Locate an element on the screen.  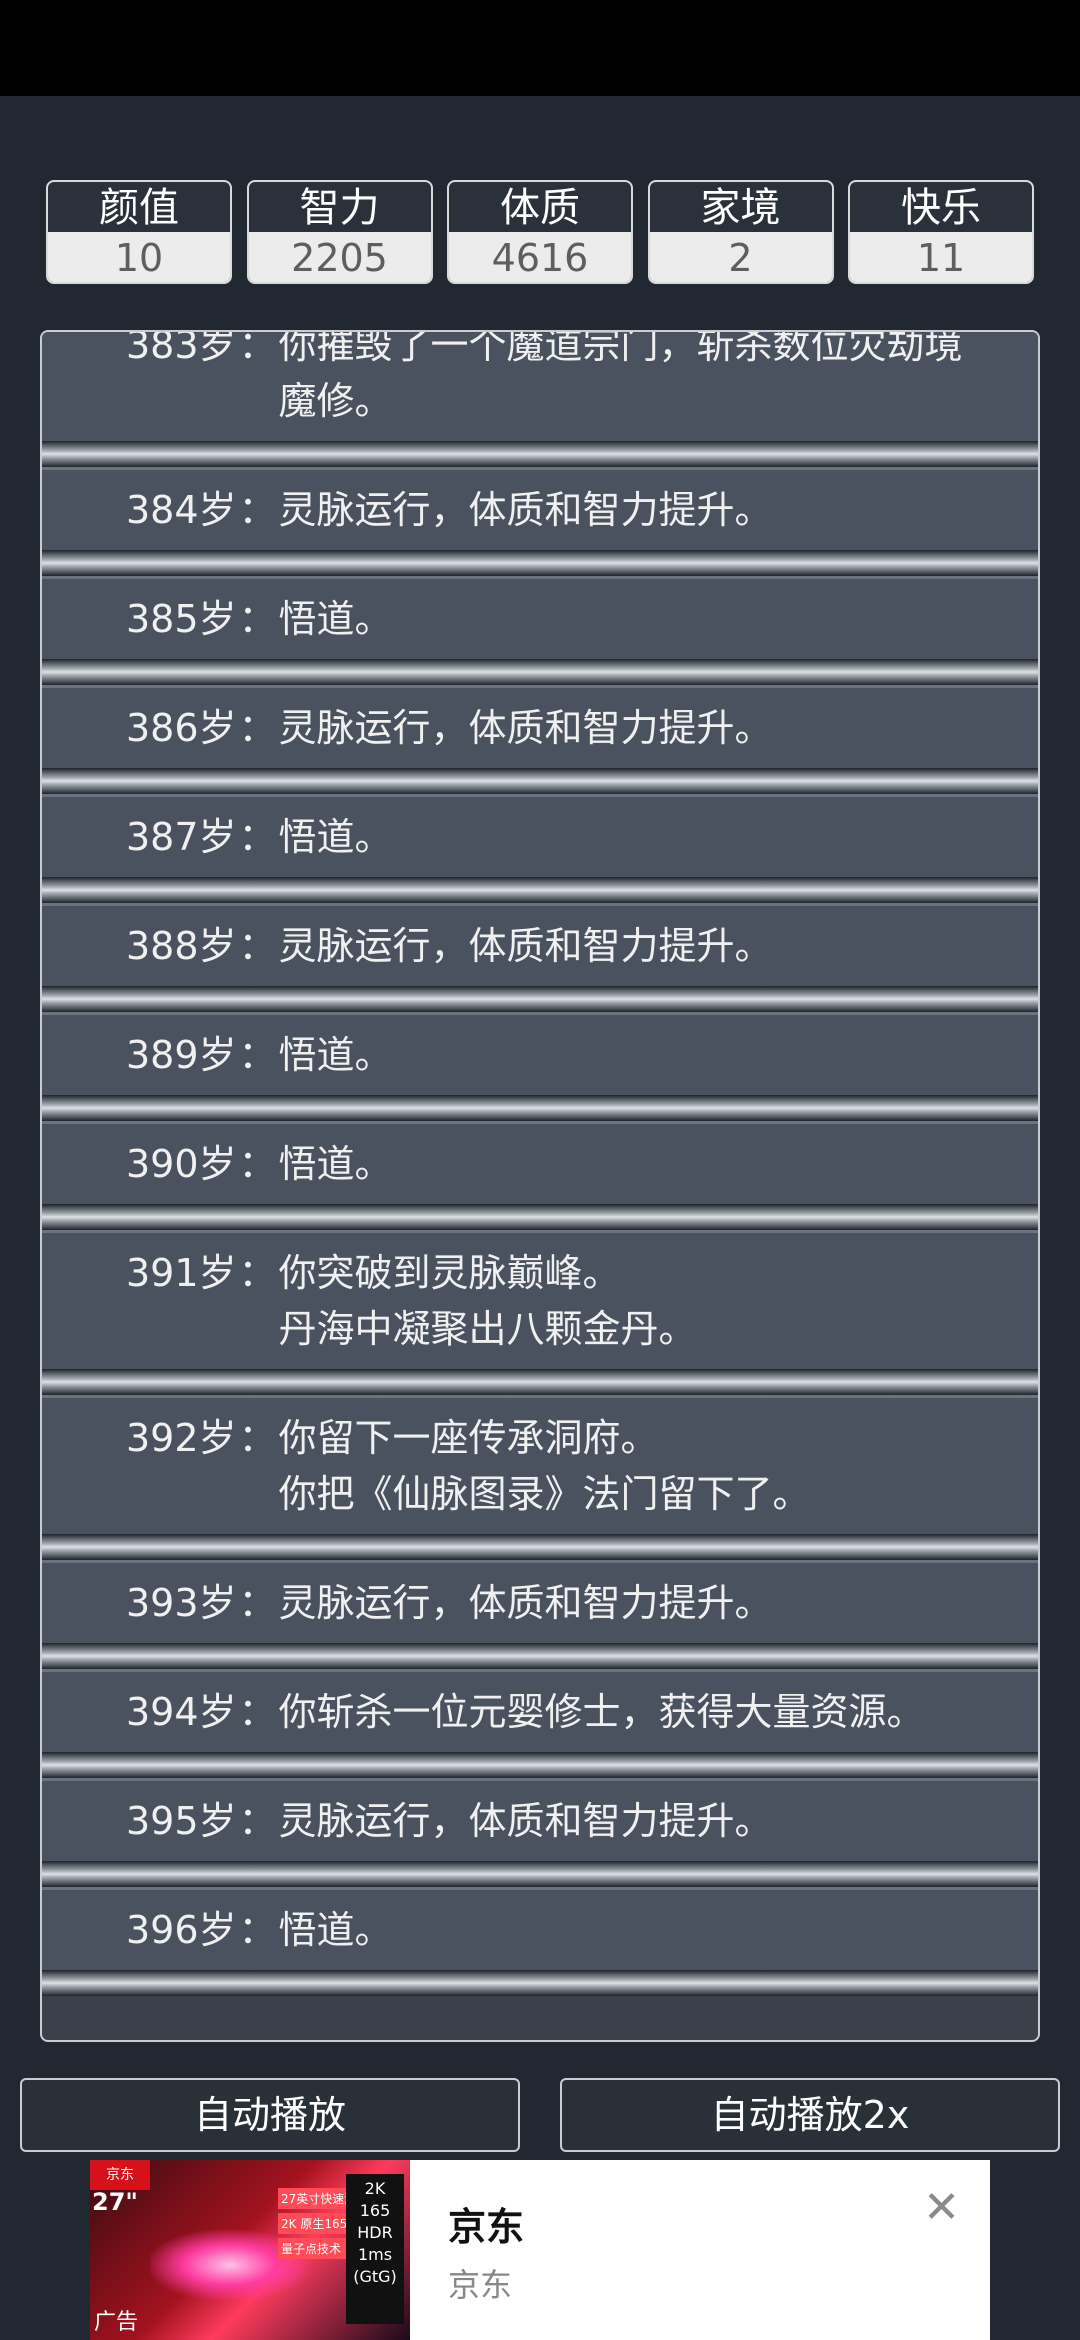
ad-spec-item: 165 is located at coordinates (375, 2210).